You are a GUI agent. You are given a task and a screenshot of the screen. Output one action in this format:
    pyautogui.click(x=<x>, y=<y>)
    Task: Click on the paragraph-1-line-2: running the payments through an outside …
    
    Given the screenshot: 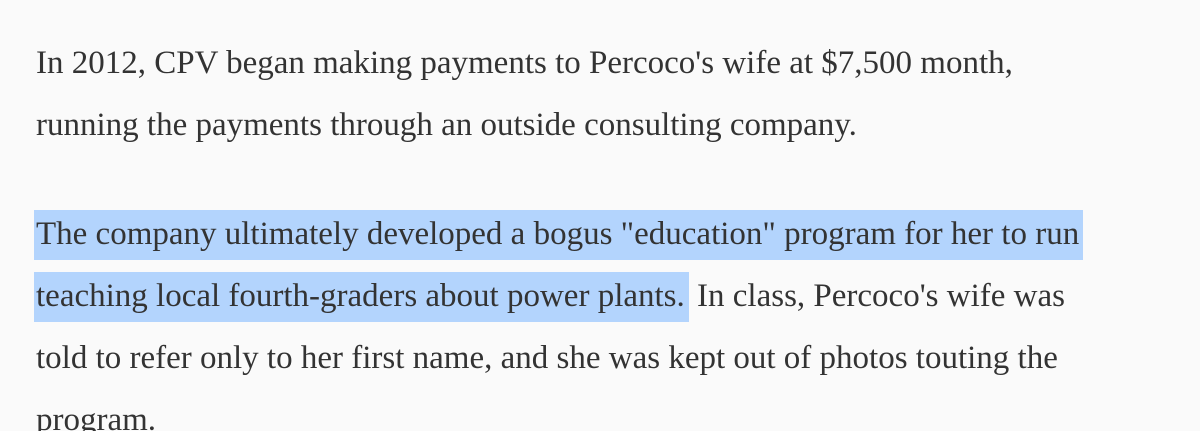 What is the action you would take?
    pyautogui.click(x=446, y=125)
    